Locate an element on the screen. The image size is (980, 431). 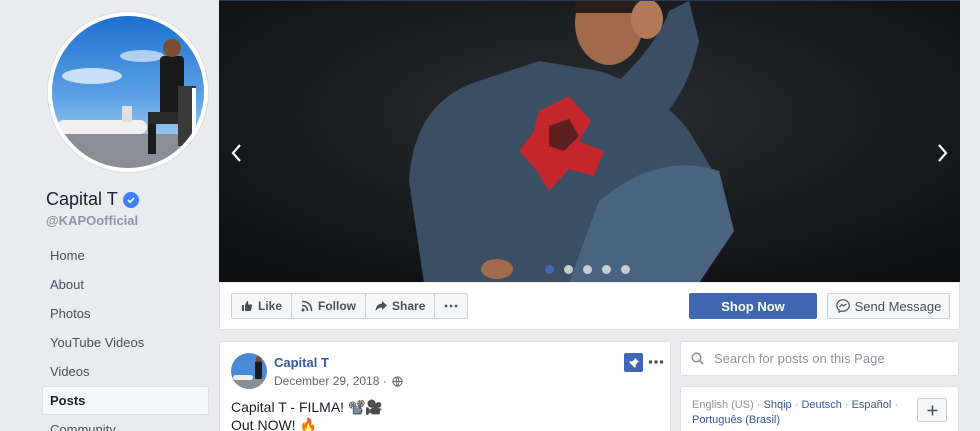
post-date: December 29, 2018 · is located at coordinates (330, 381).